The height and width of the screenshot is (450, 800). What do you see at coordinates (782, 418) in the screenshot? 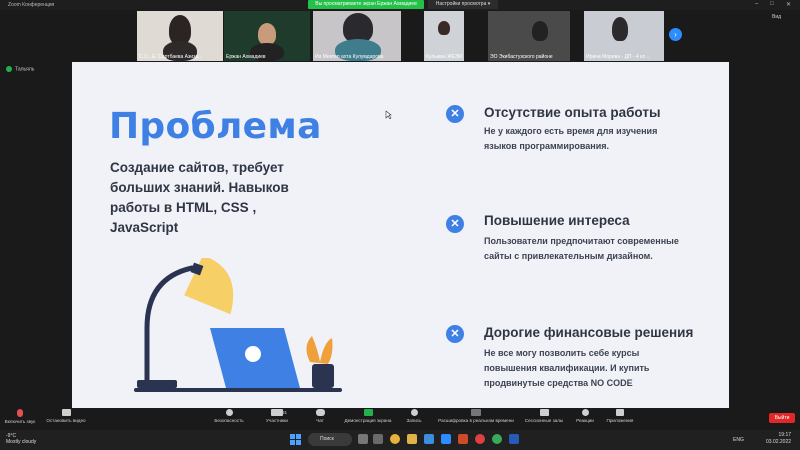
I see `leave-meeting-button: Выйти` at bounding box center [782, 418].